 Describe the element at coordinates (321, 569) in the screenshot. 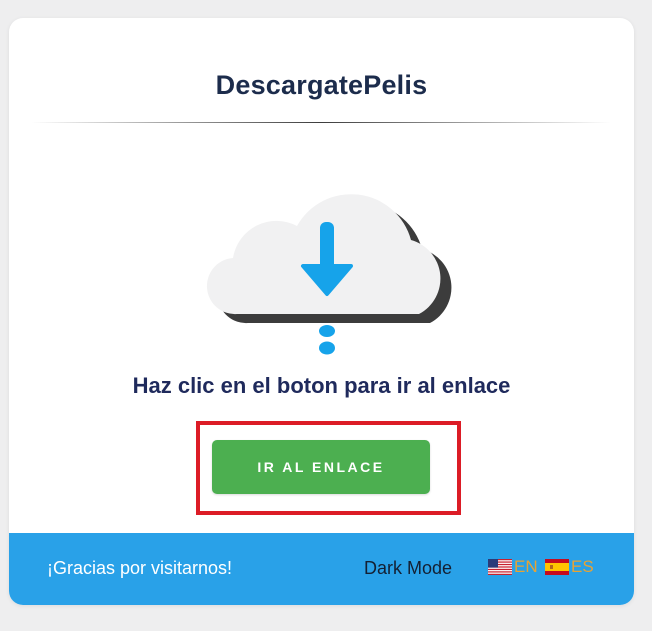

I see `footer-bar: ¡Gracias por visitarnos! Dark Mode EN ES` at that location.